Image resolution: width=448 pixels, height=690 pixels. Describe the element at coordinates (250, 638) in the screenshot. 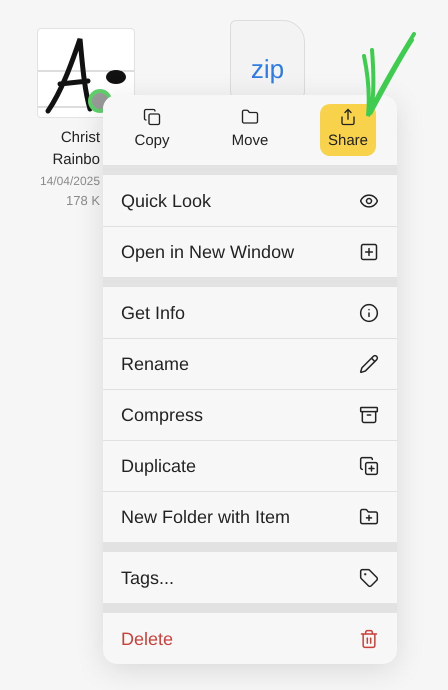

I see `menu-item: Delete` at that location.